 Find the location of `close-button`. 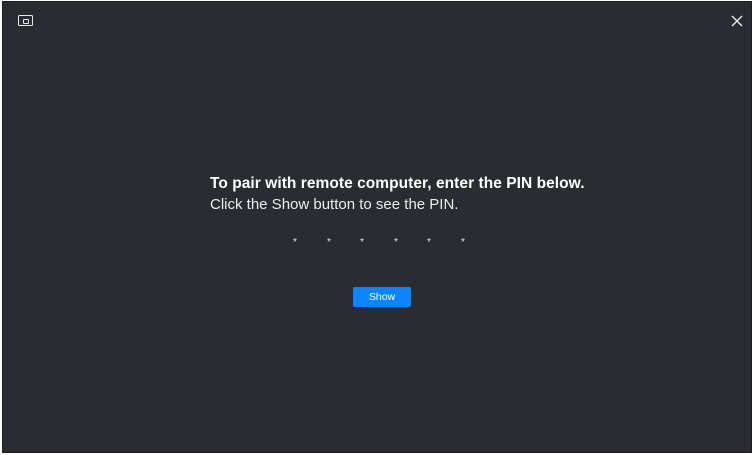

close-button is located at coordinates (737, 21).